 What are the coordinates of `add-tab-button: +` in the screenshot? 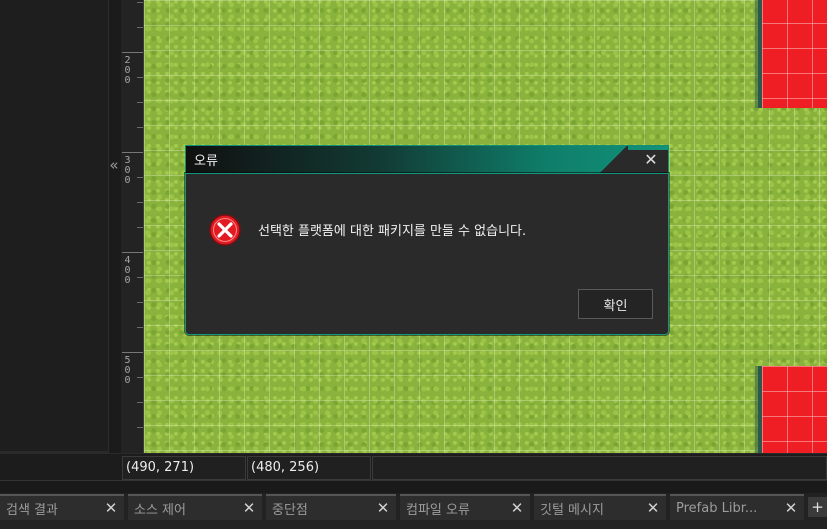 It's located at (817, 507).